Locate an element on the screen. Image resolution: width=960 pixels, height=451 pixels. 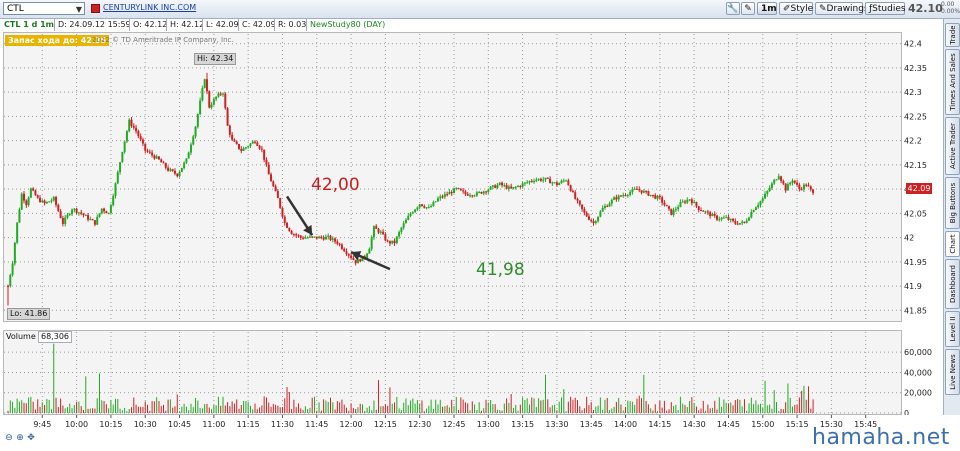
tab-trade: Trade is located at coordinates (952, 35).